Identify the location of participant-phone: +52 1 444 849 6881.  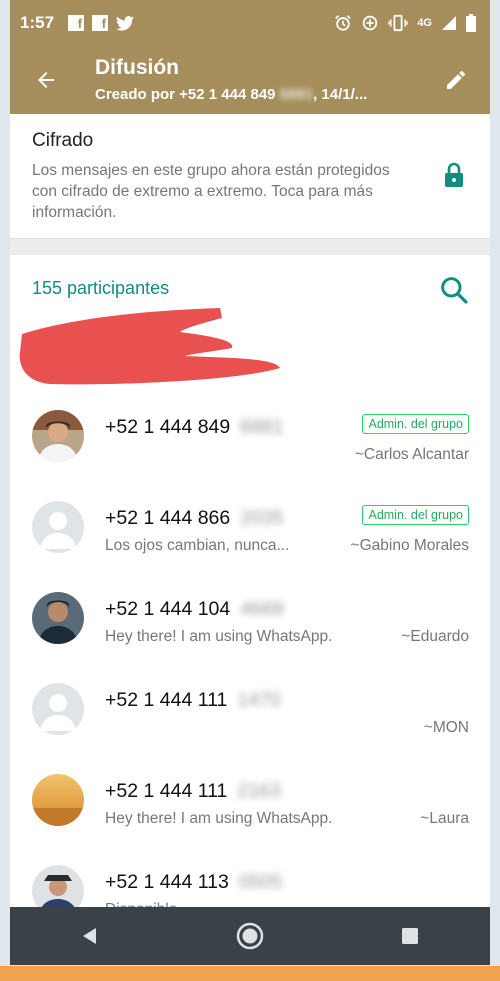
(194, 427).